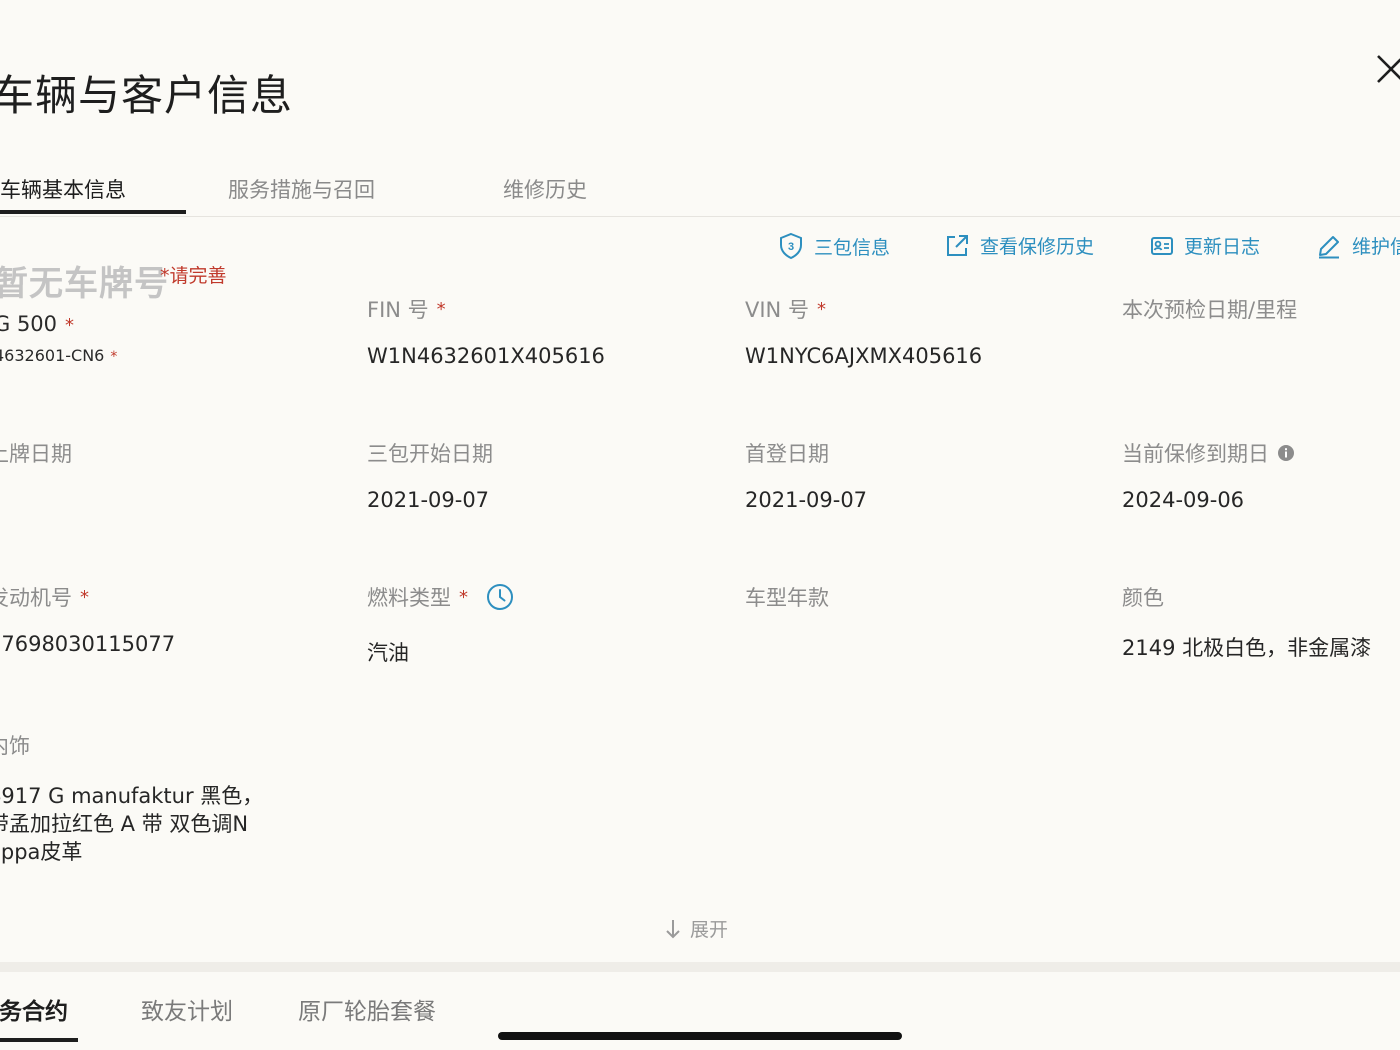 This screenshot has width=1400, height=1050. What do you see at coordinates (673, 928) in the screenshot?
I see `arrow-down-icon` at bounding box center [673, 928].